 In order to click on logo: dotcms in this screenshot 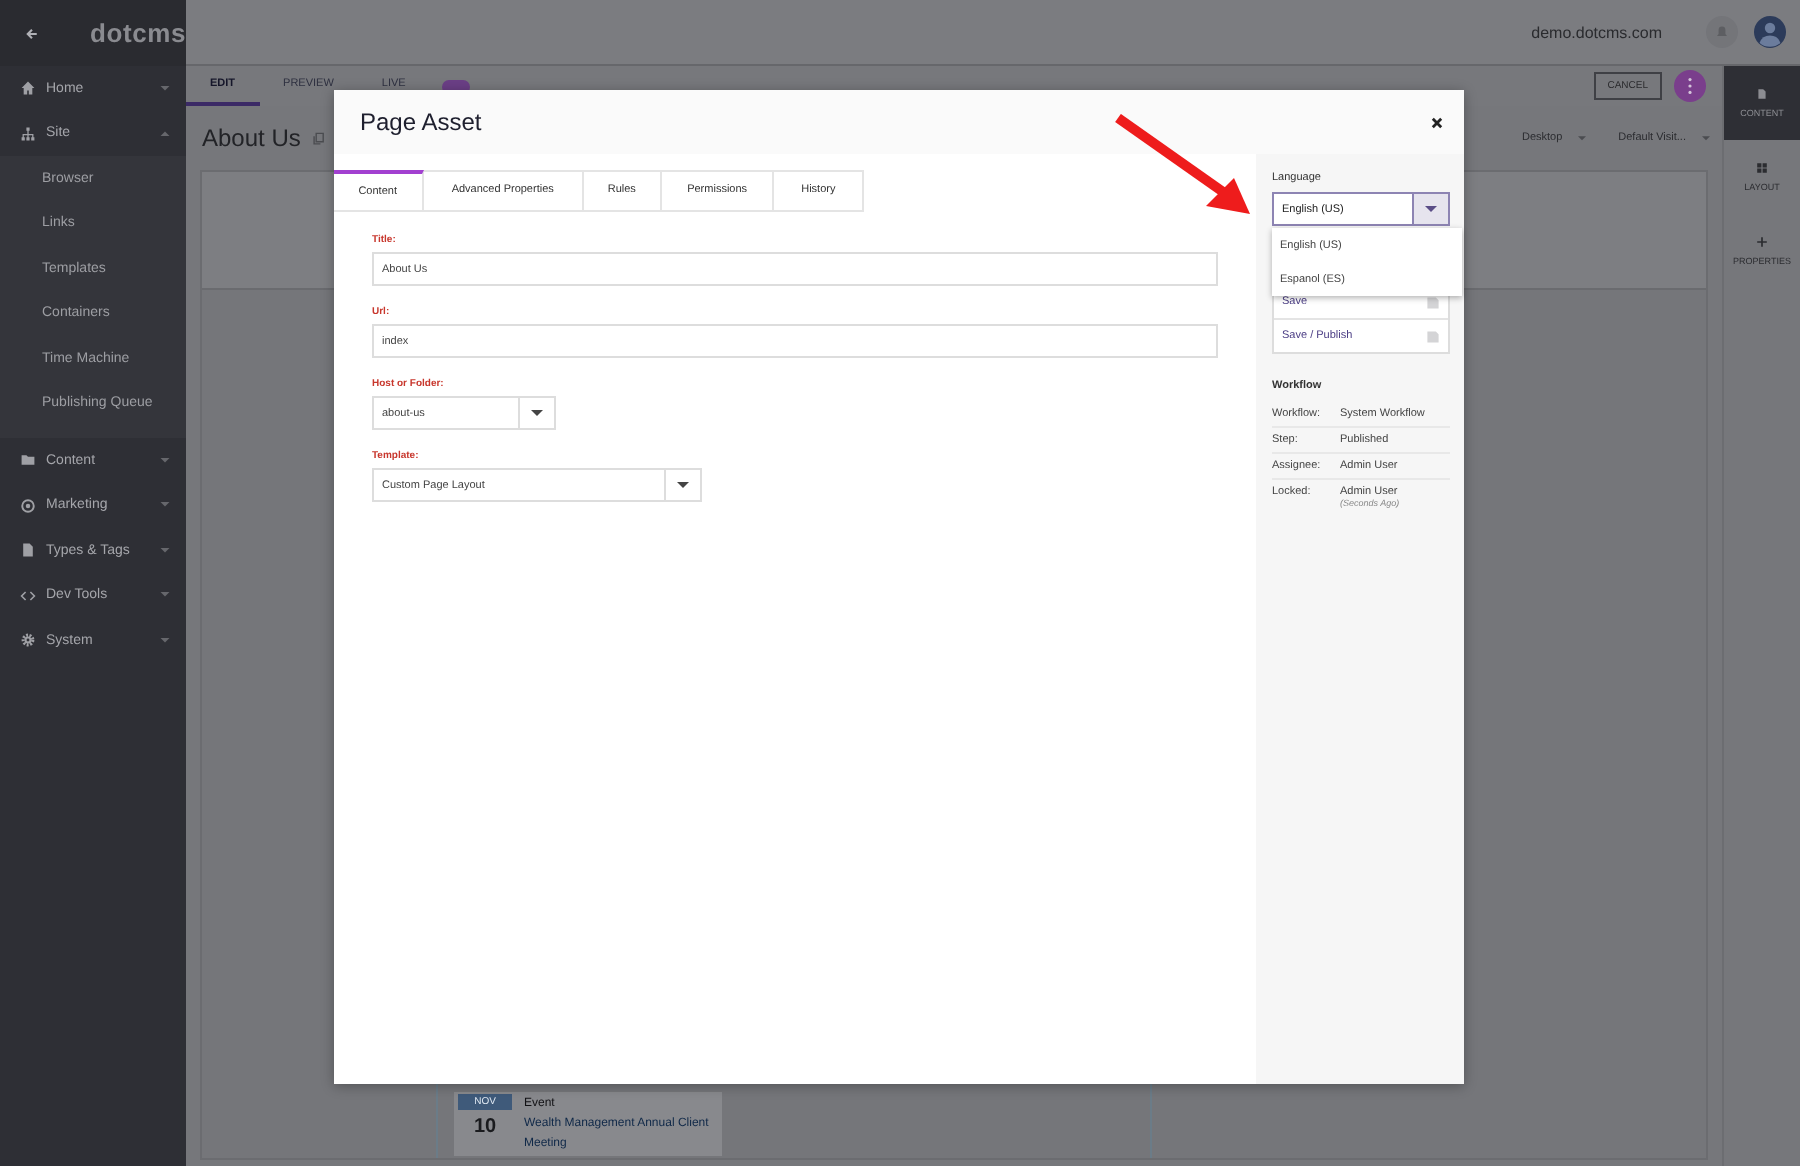, I will do `click(137, 33)`.